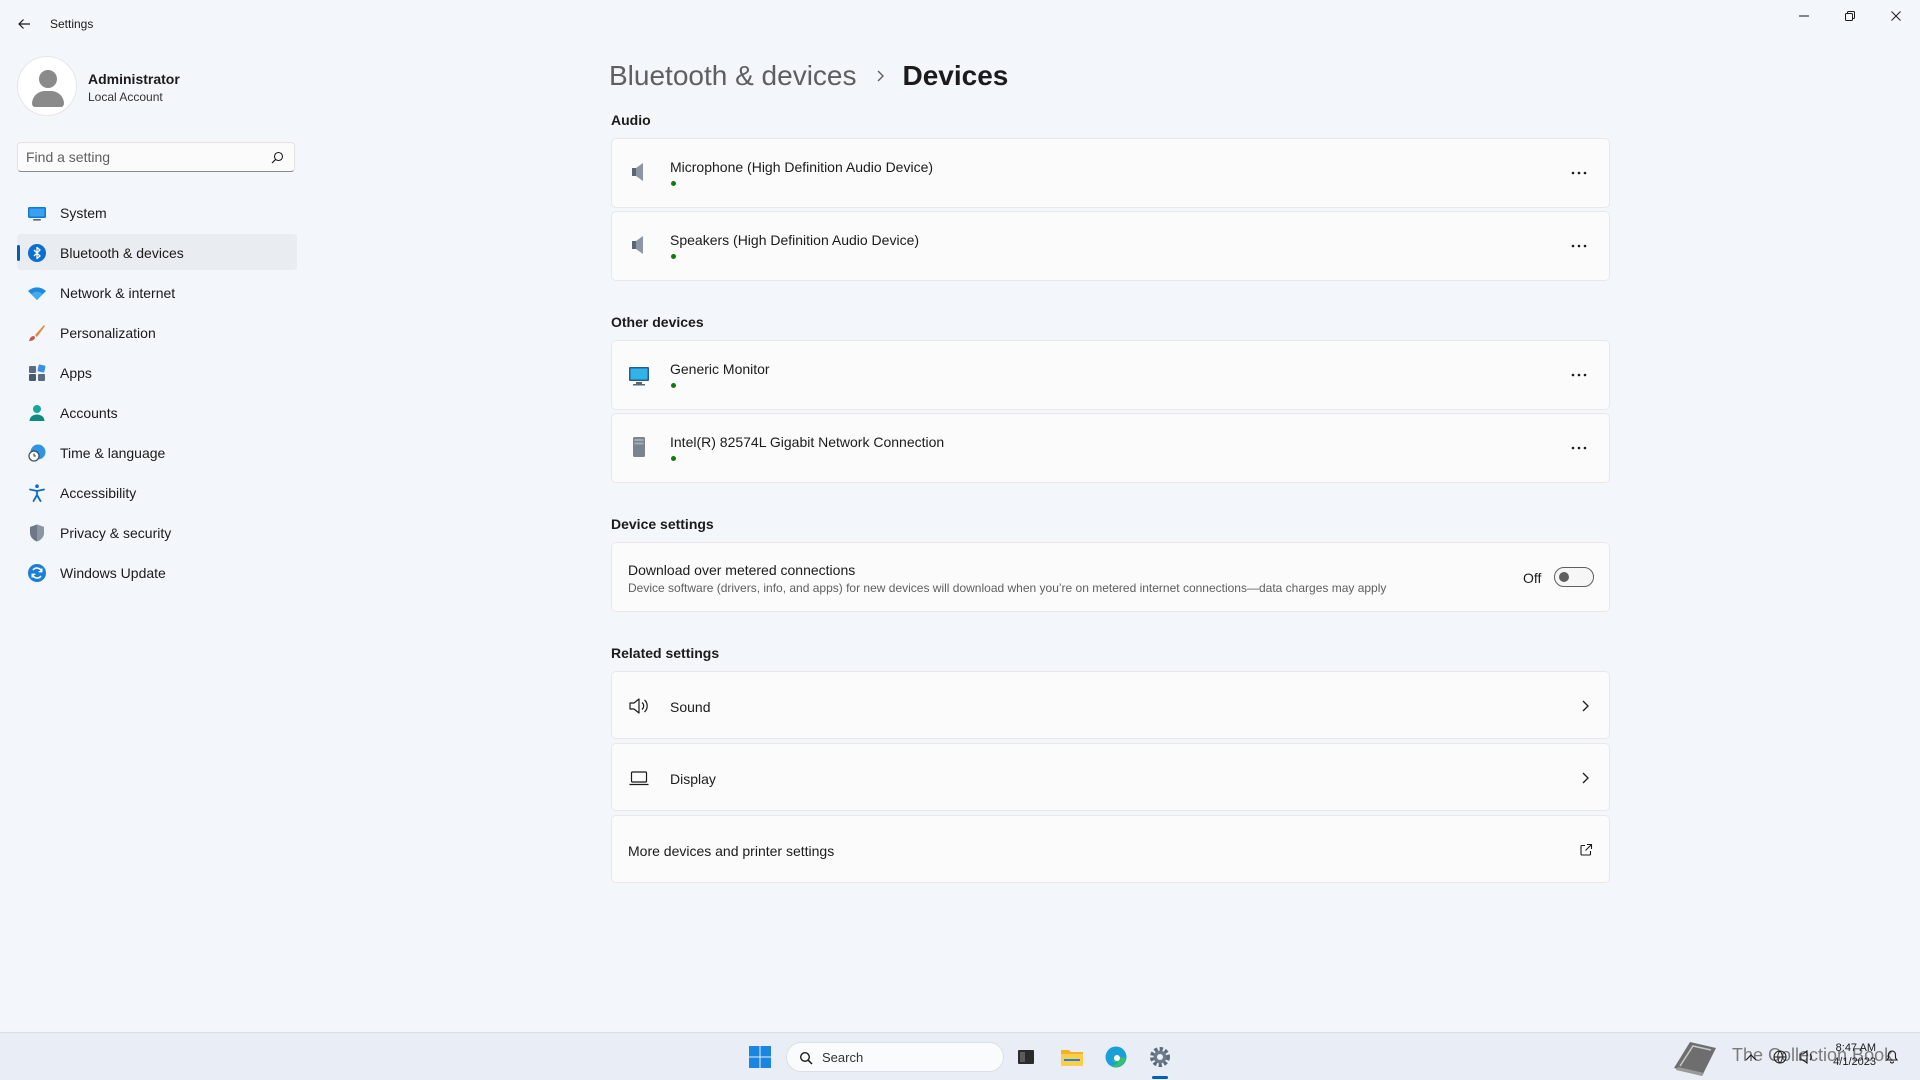 The height and width of the screenshot is (1080, 1920). I want to click on external-link-icon, so click(1586, 849).